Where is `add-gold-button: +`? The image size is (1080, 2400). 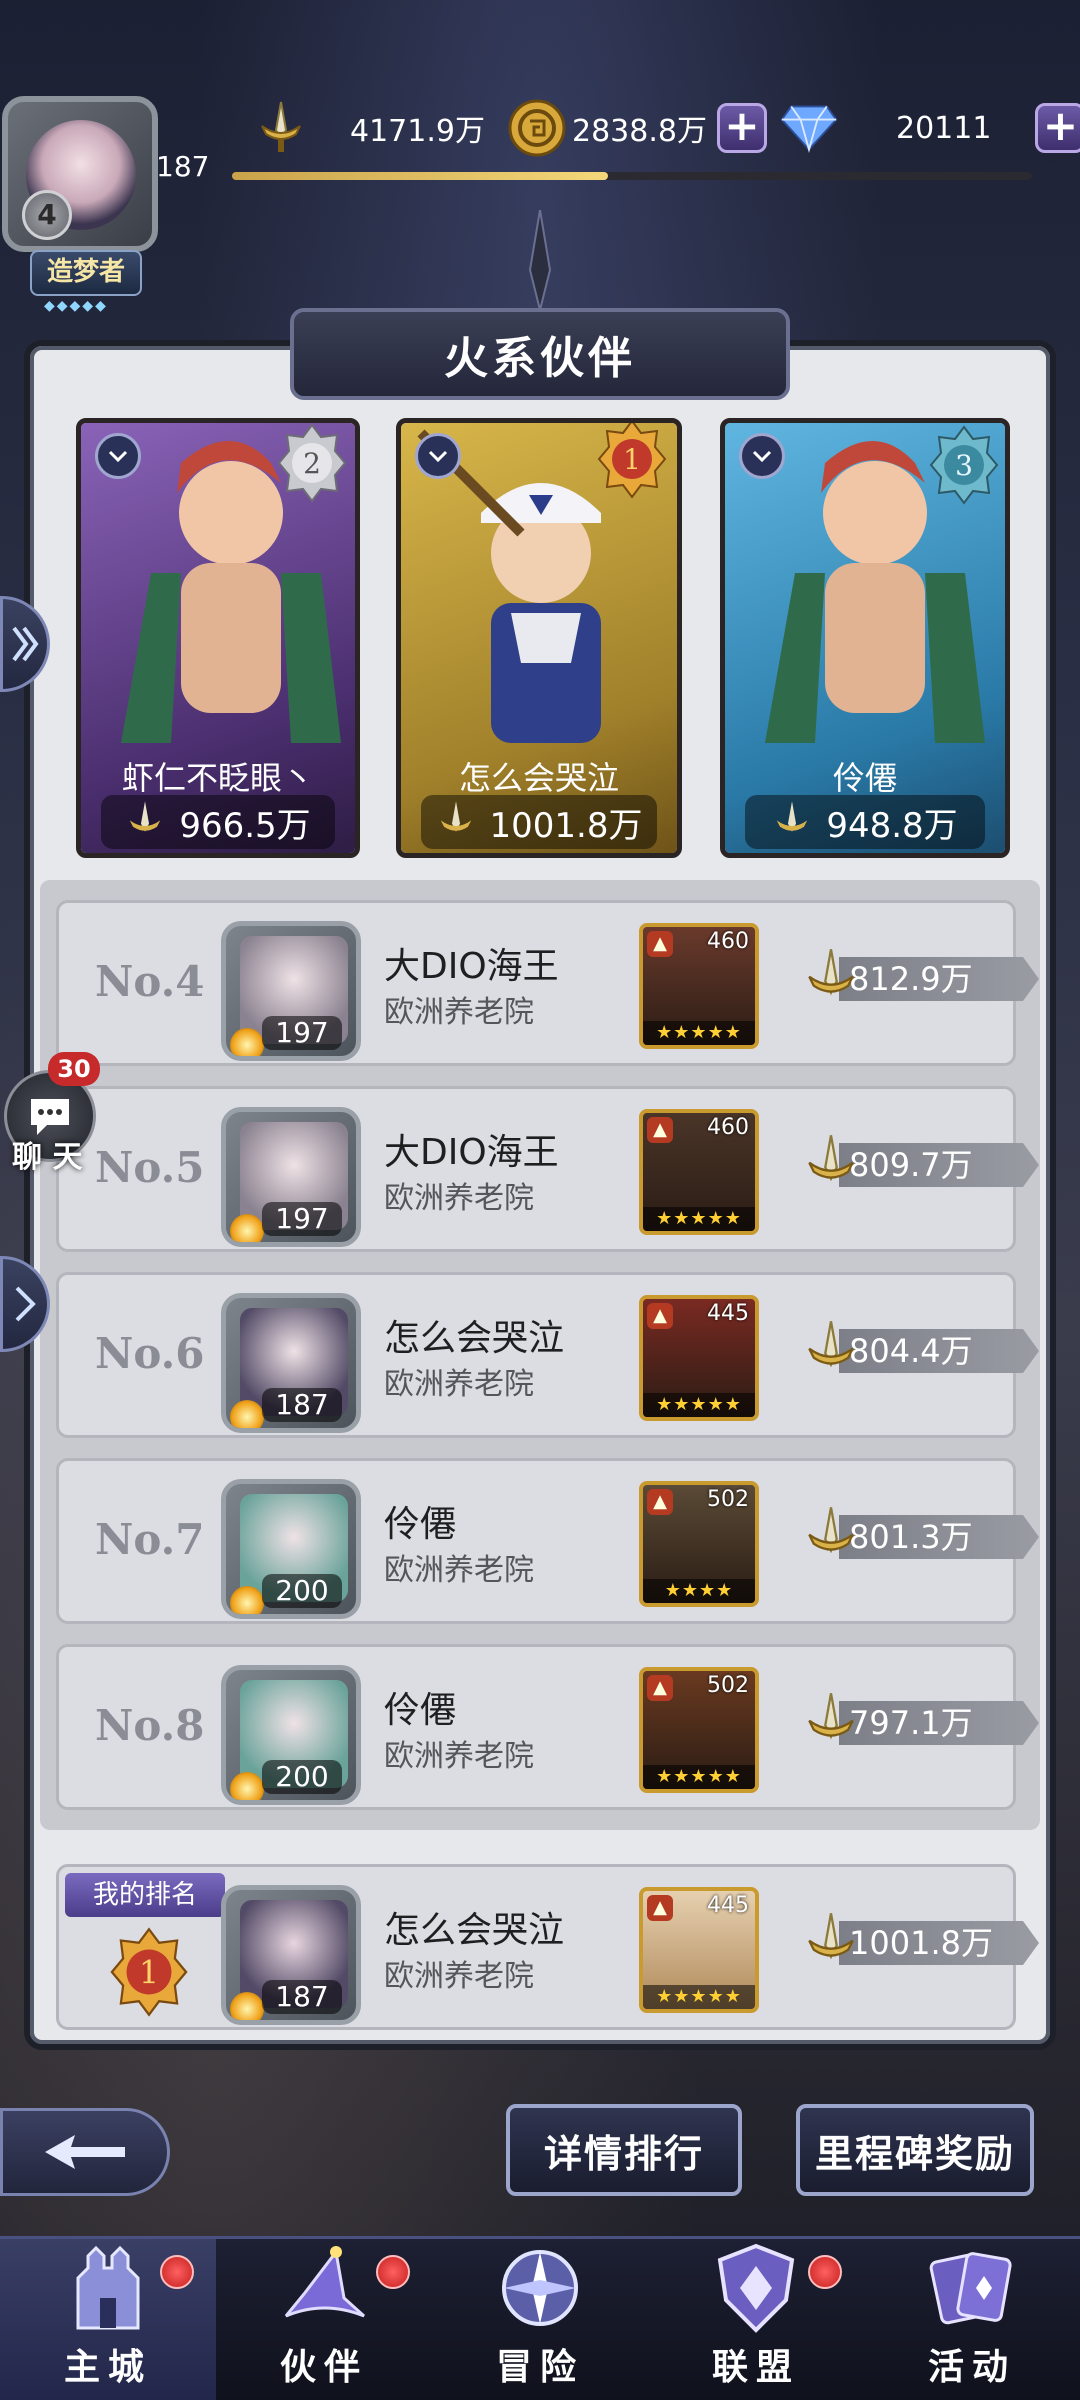 add-gold-button: + is located at coordinates (741, 128).